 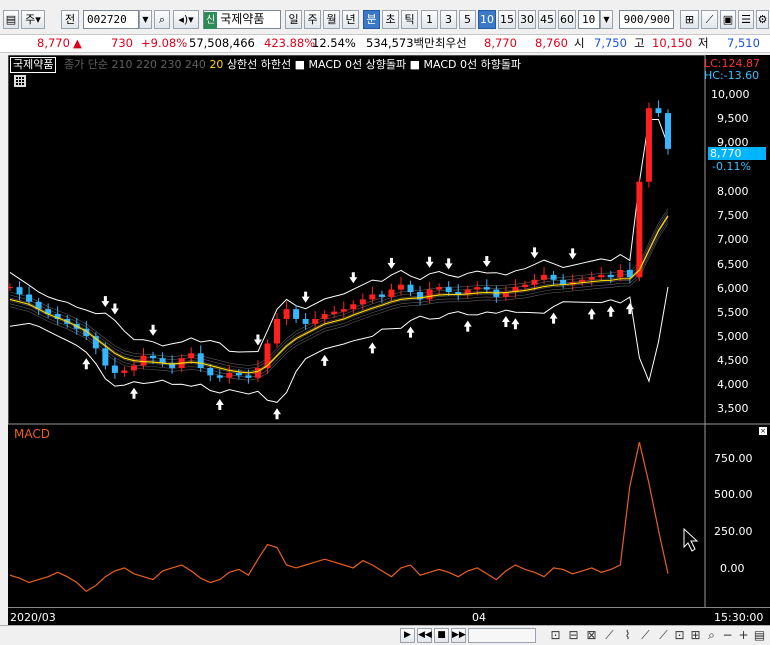 I want to click on fit-icon: ▤, so click(x=759, y=635).